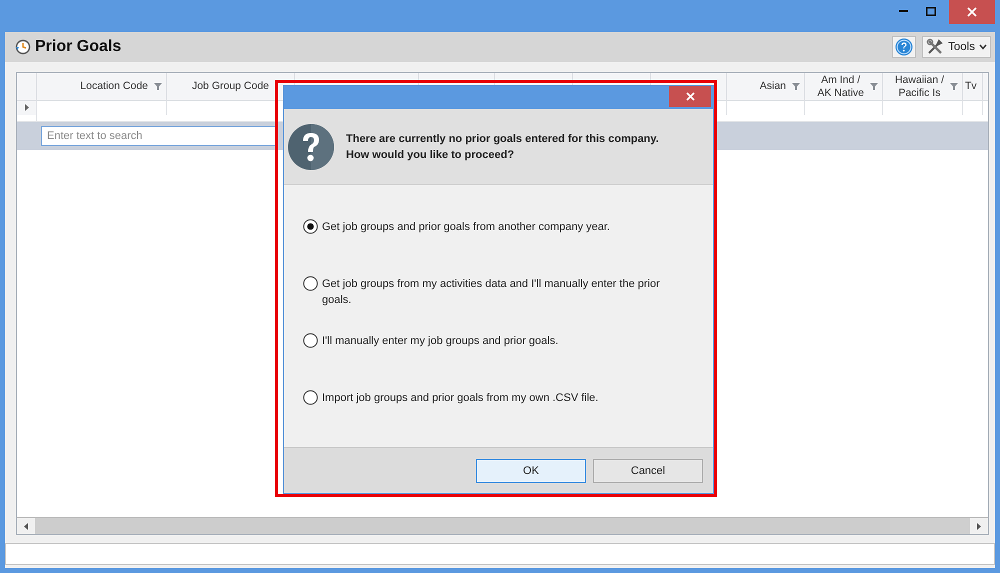 The image size is (1000, 573). I want to click on radio-option: Get job groups from my activities data and I'll manually enter the prior goals., so click(500, 304).